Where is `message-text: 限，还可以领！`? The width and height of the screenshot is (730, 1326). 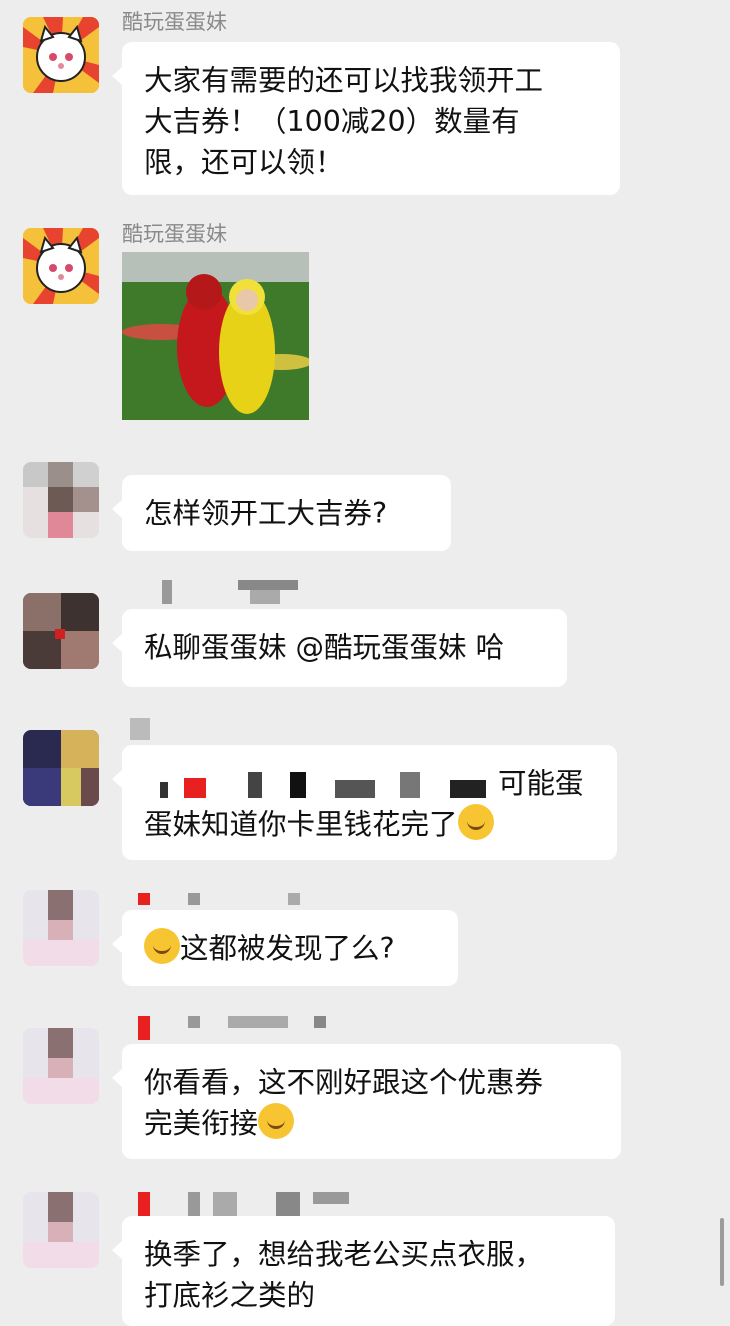 message-text: 限，还可以领！ is located at coordinates (244, 162).